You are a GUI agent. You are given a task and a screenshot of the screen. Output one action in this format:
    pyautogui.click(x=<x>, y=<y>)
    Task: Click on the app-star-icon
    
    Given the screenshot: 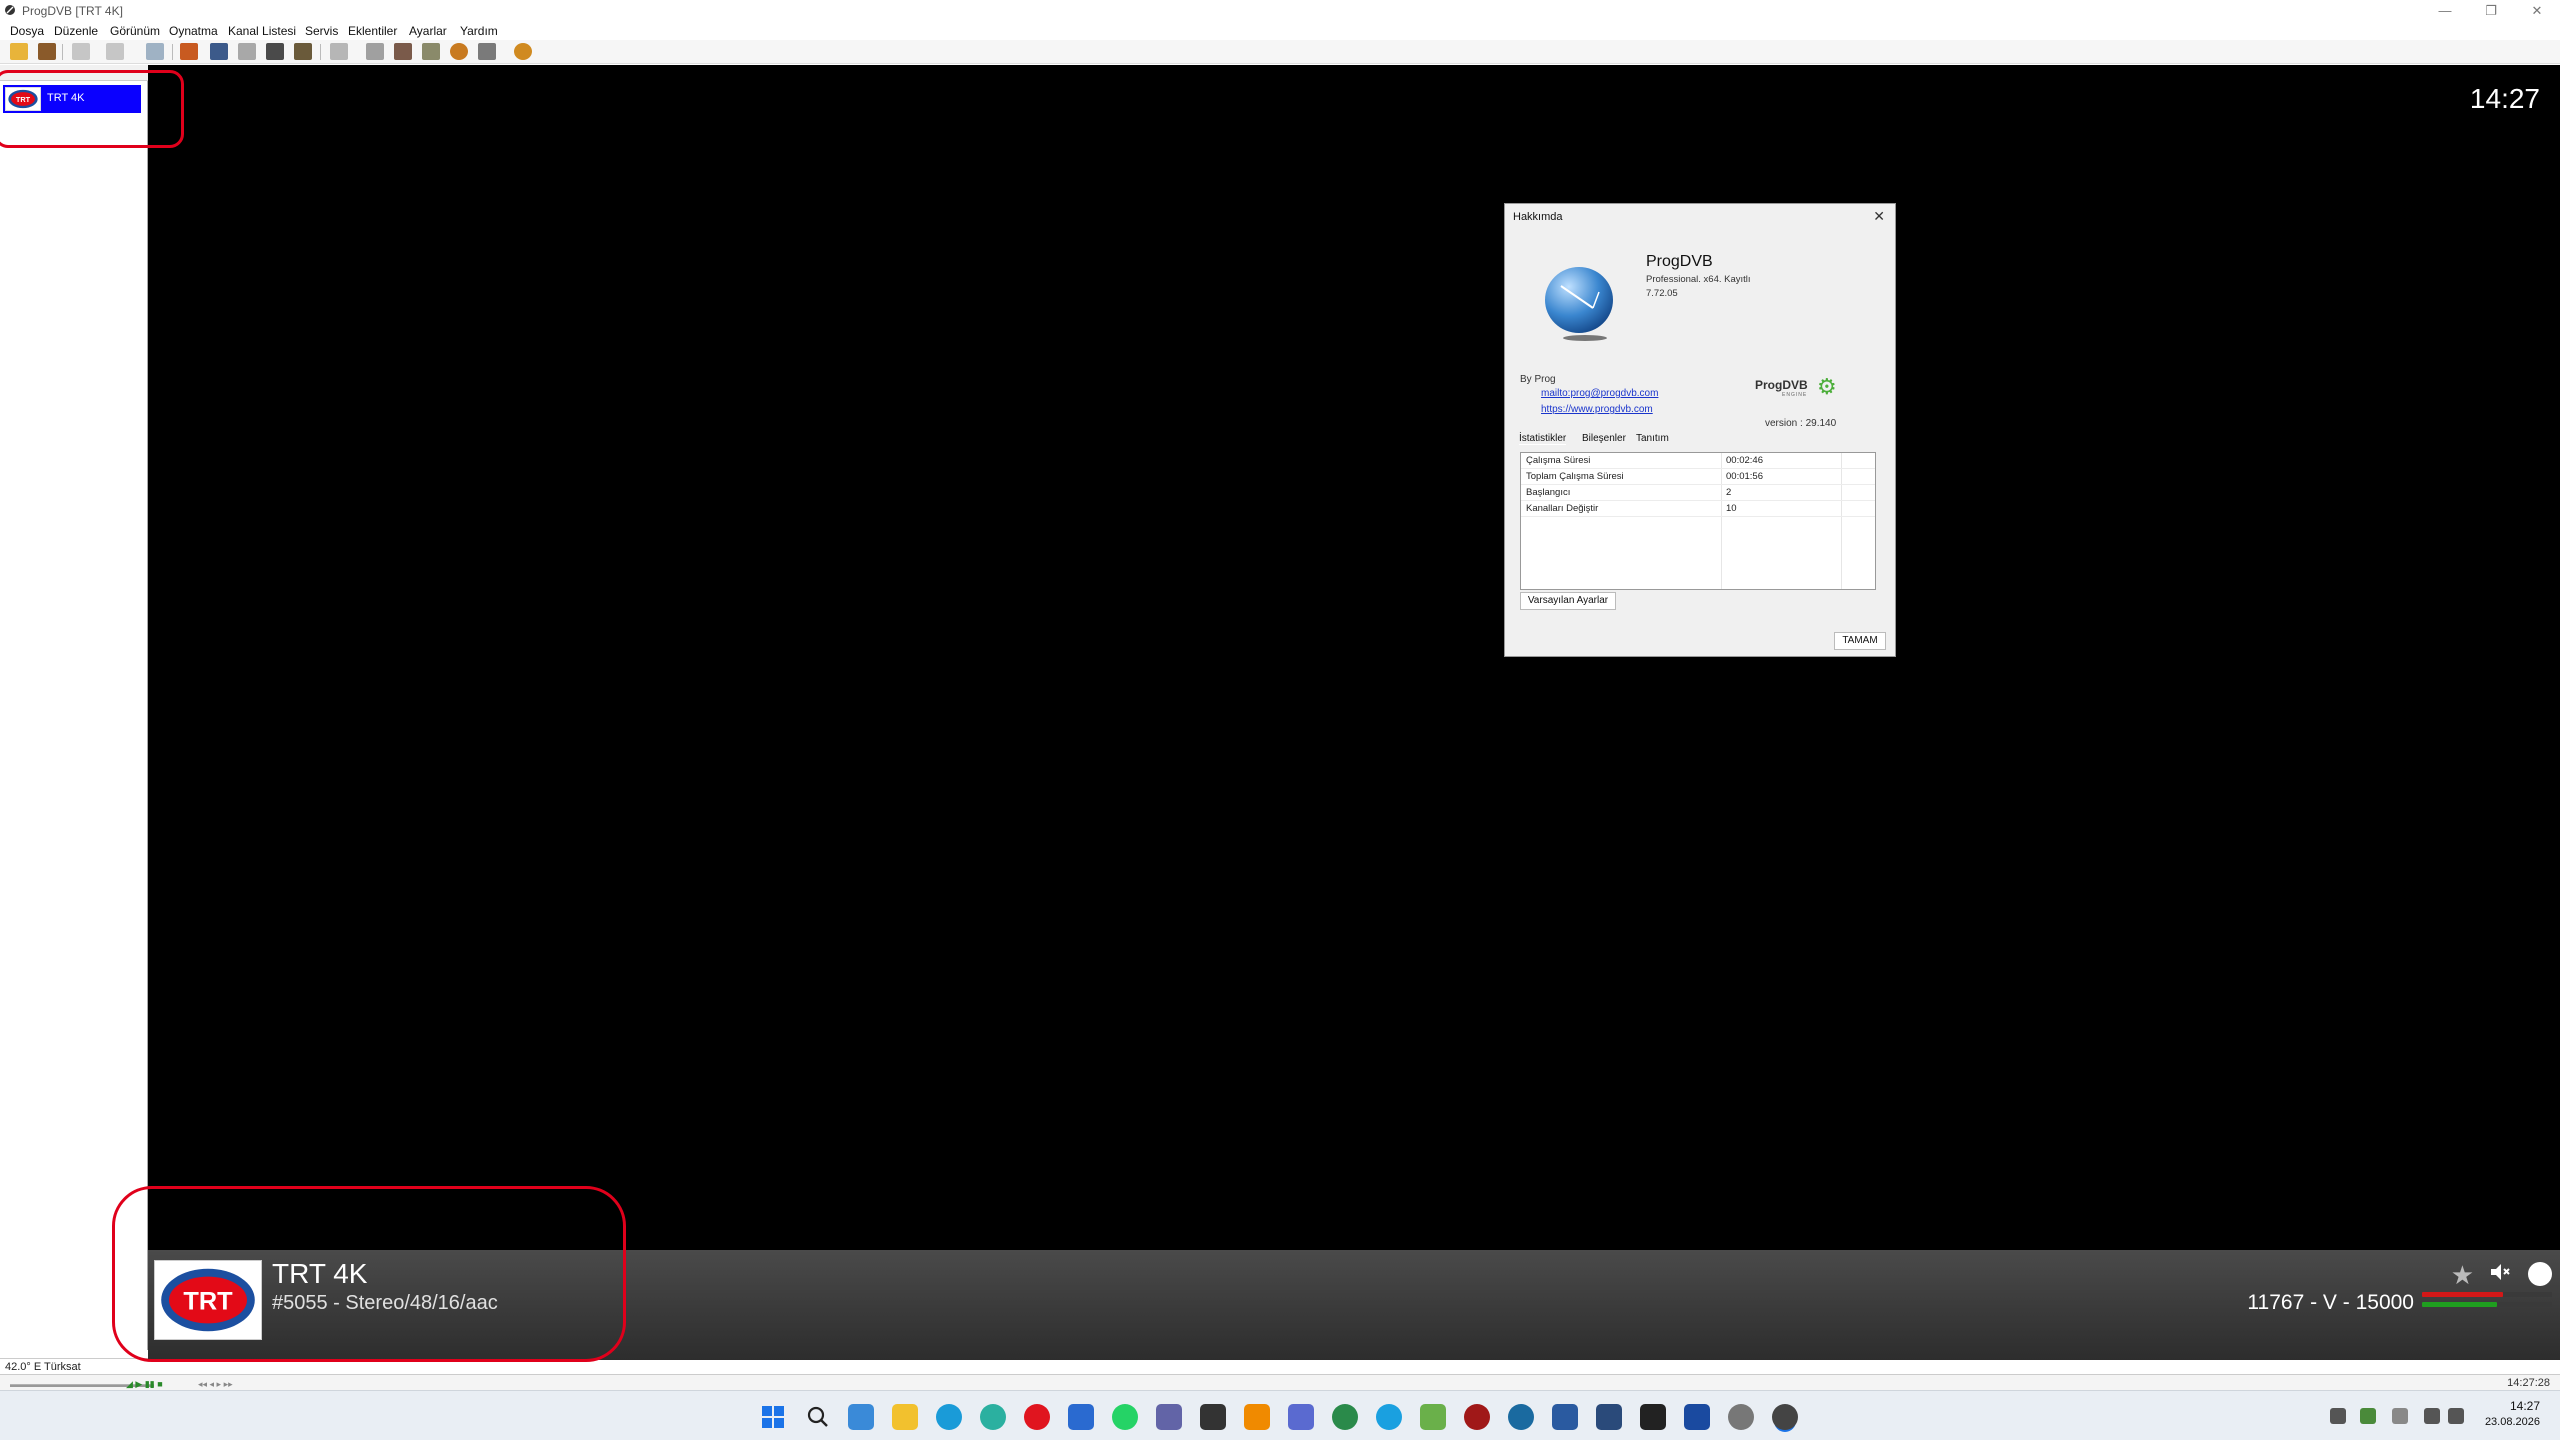 What is the action you would take?
    pyautogui.click(x=1565, y=1417)
    